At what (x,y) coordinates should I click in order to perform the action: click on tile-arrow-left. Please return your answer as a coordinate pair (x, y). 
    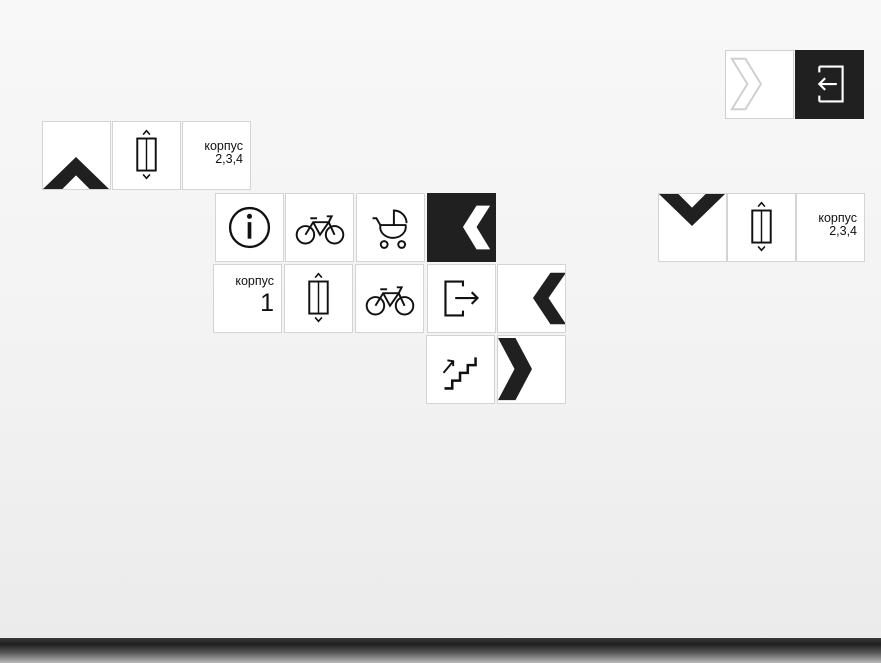
    Looking at the image, I should click on (531, 298).